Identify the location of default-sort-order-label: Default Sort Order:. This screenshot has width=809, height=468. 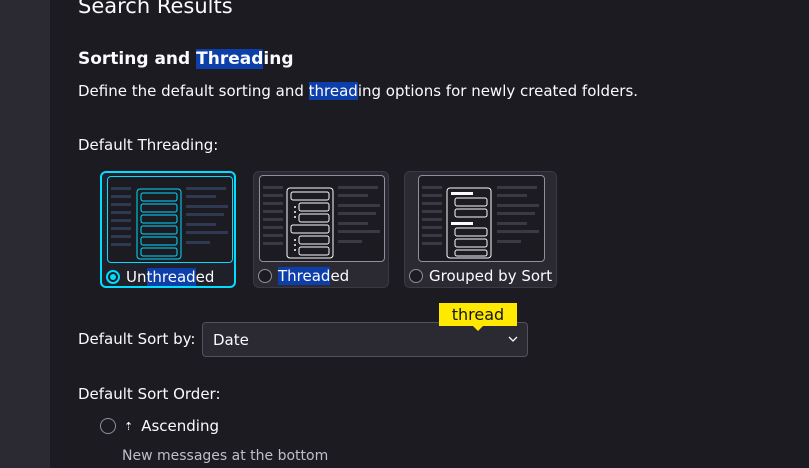
(149, 394).